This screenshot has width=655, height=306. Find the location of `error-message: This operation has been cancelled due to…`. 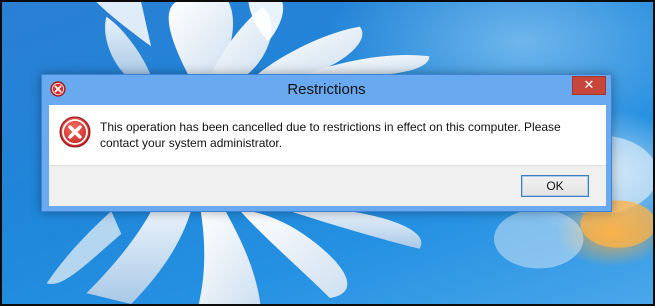

error-message: This operation has been cancelled due to… is located at coordinates (330, 135).